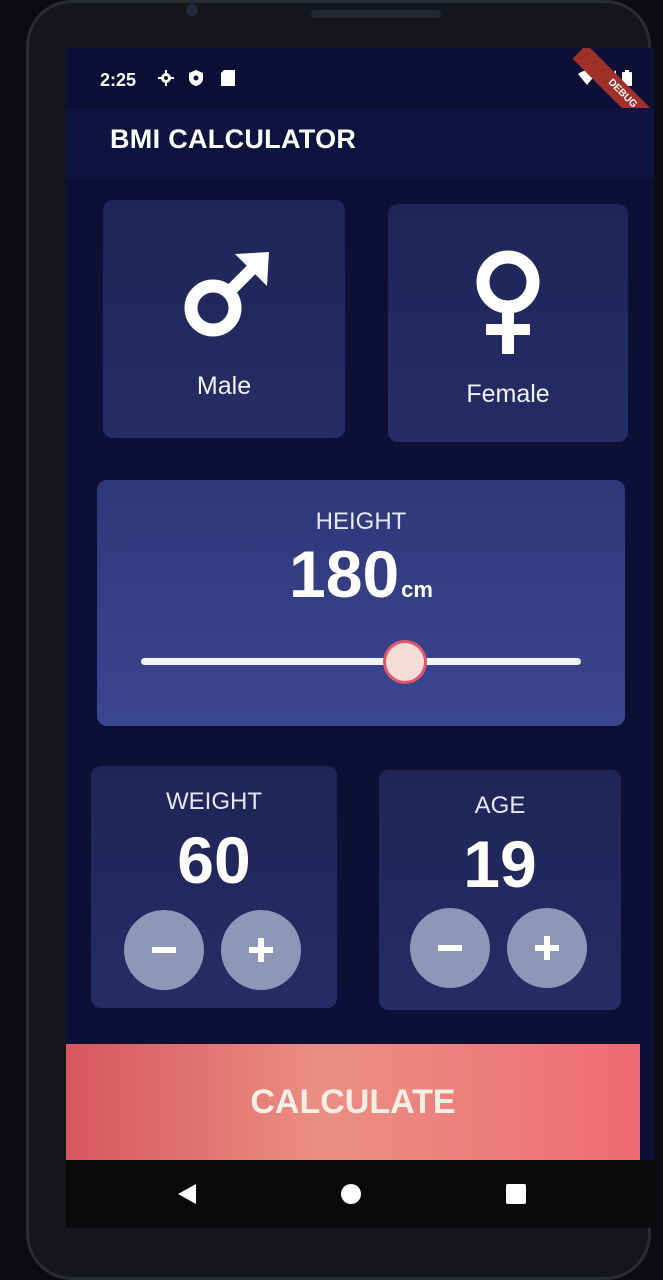 This screenshot has height=1280, width=663. What do you see at coordinates (376, 14) in the screenshot?
I see `speaker-grille` at bounding box center [376, 14].